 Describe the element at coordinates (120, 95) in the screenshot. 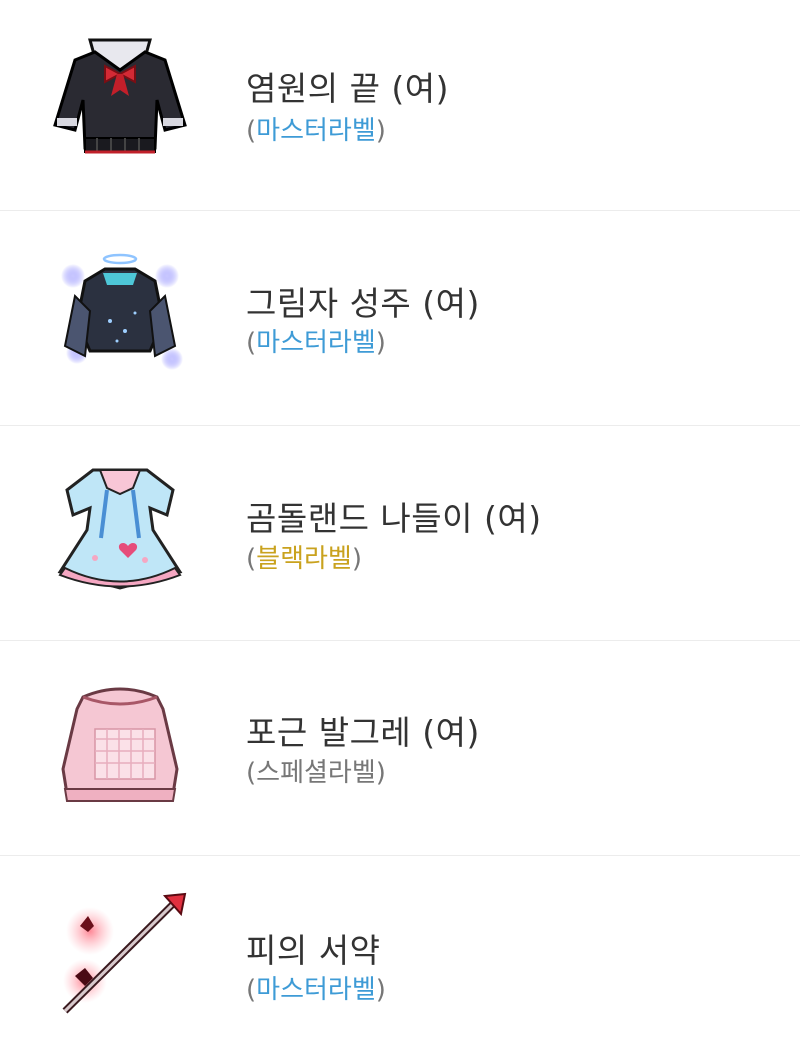

I see `black-sailor-uniform-icon` at that location.